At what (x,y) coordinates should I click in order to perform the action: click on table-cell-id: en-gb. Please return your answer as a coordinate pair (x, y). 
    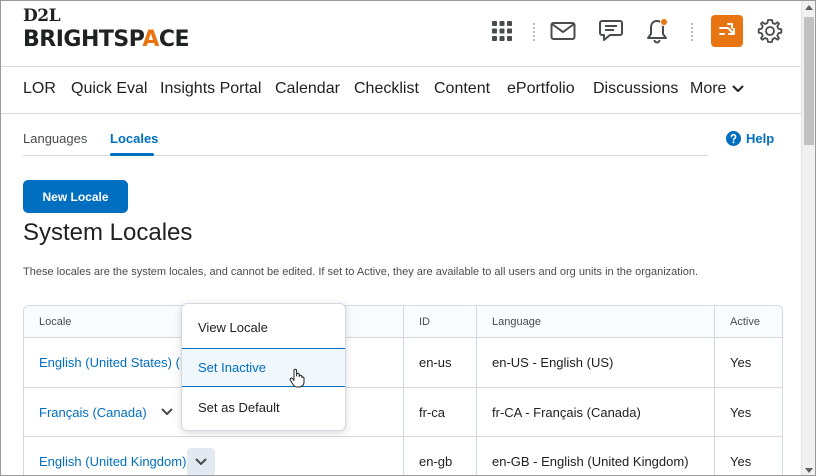
    Looking at the image, I should click on (440, 456).